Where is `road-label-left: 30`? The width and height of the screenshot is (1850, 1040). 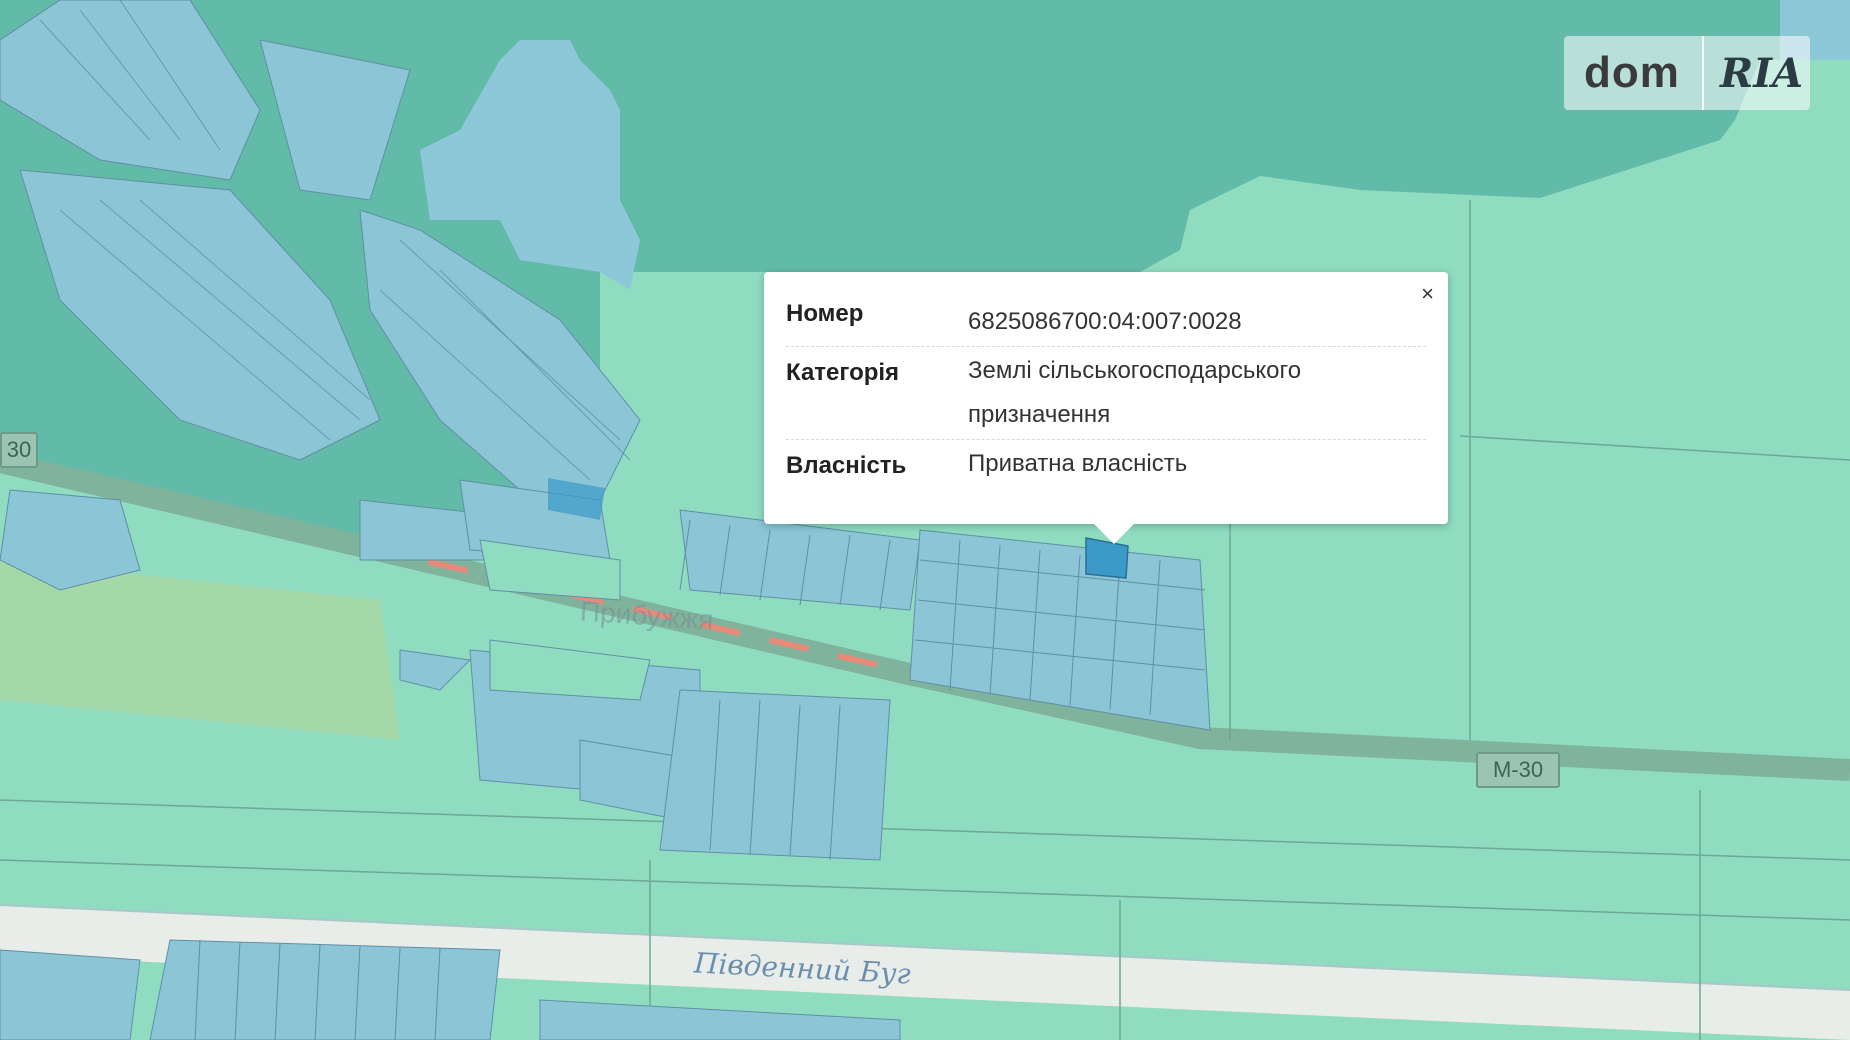 road-label-left: 30 is located at coordinates (19, 450).